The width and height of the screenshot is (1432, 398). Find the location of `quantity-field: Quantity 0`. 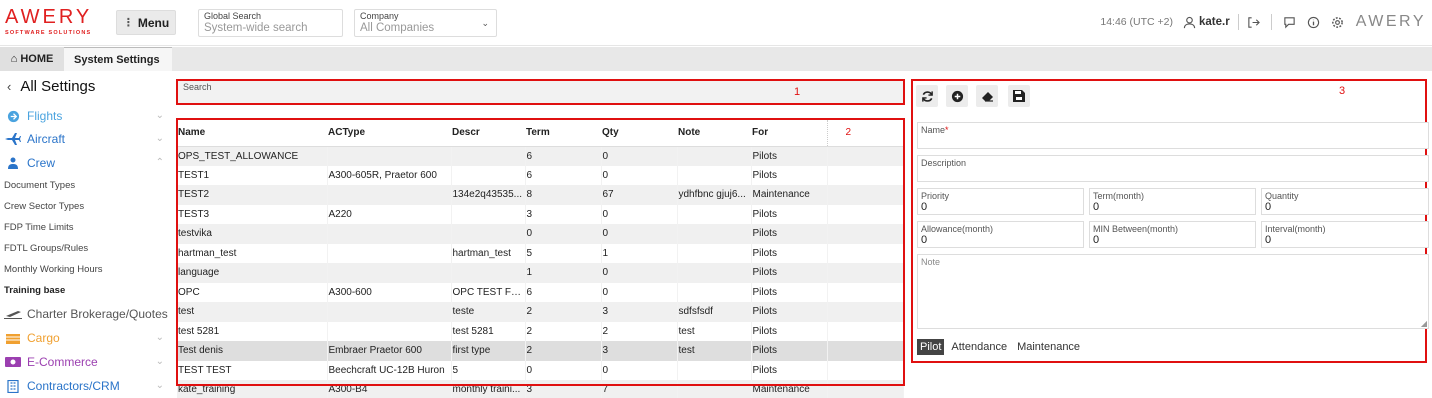

quantity-field: Quantity 0 is located at coordinates (1345, 201).